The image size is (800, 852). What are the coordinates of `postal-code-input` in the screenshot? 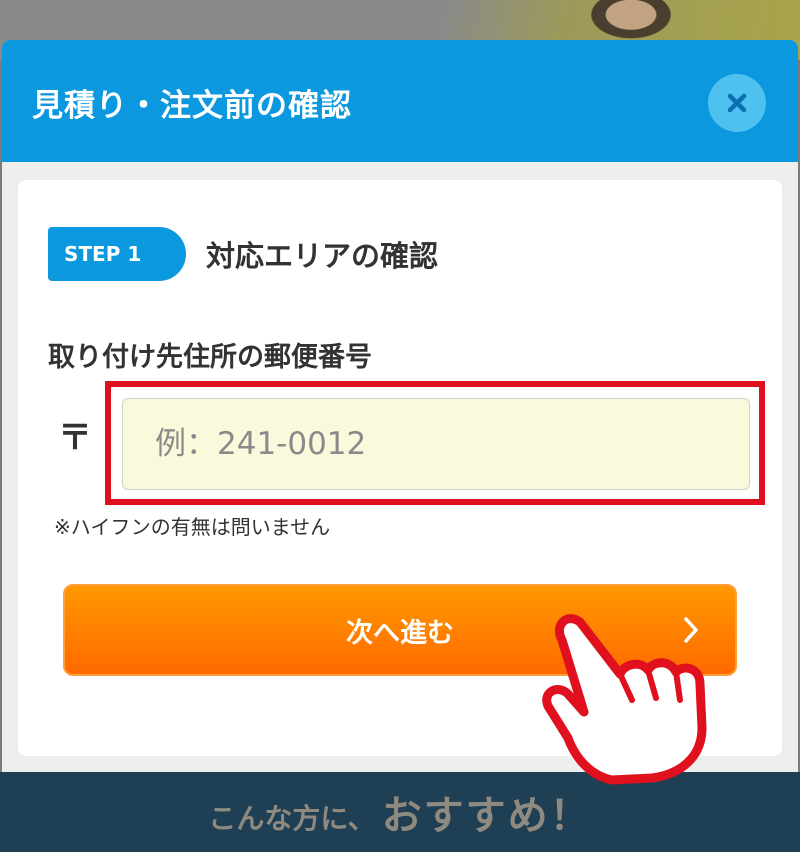 It's located at (436, 444).